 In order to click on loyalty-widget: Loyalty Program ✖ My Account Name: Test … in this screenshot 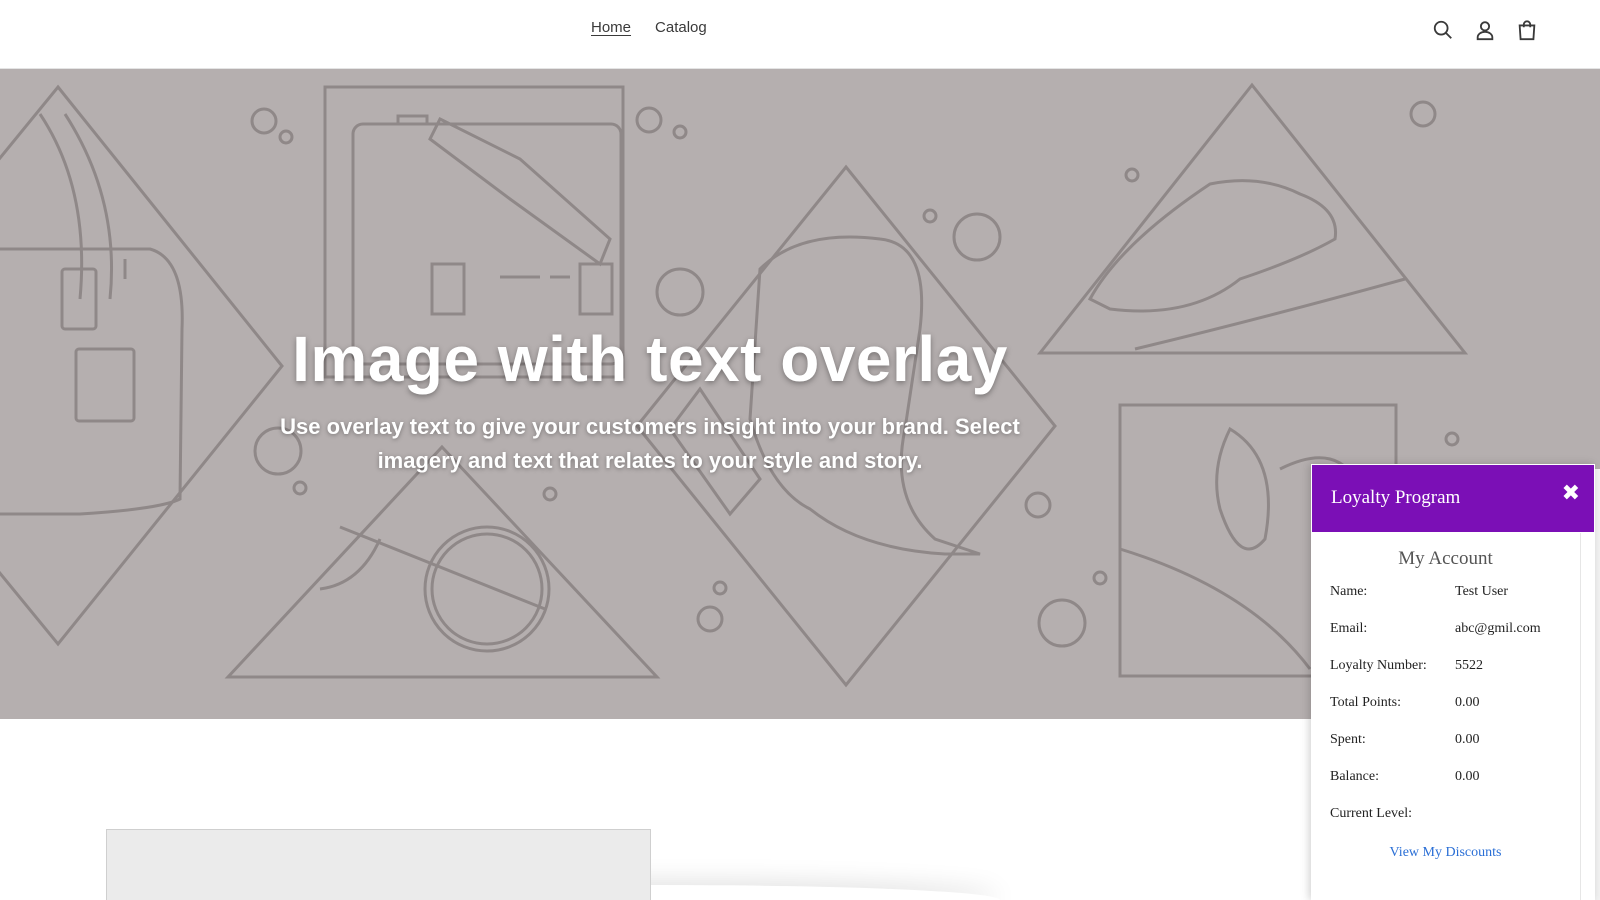, I will do `click(1453, 682)`.